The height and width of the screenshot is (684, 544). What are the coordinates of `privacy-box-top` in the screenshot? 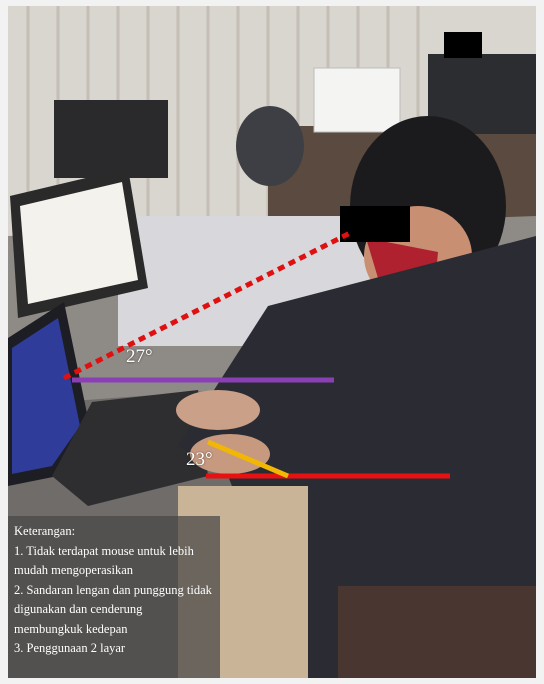 It's located at (463, 45).